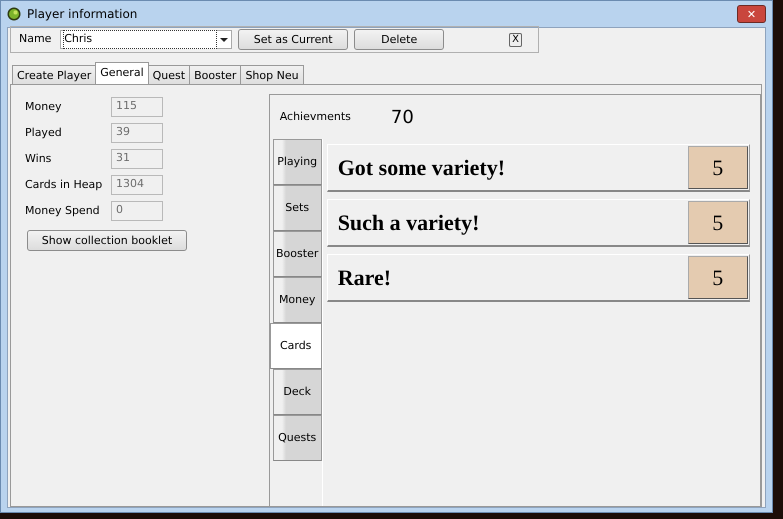 Image resolution: width=783 pixels, height=519 pixels. I want to click on stat-field: 0, so click(137, 211).